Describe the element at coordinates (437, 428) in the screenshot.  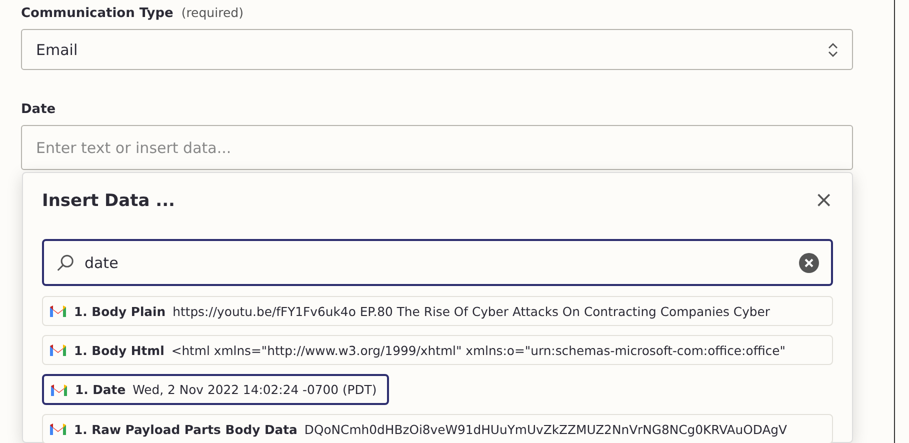
I see `data-item: 1. Raw Payload Parts Body Data DQoNCmh0dHBzOi8veW91dHUuYmUvZkZZMUZ2NnVrNG8NCg0KRVAuODAgV` at that location.